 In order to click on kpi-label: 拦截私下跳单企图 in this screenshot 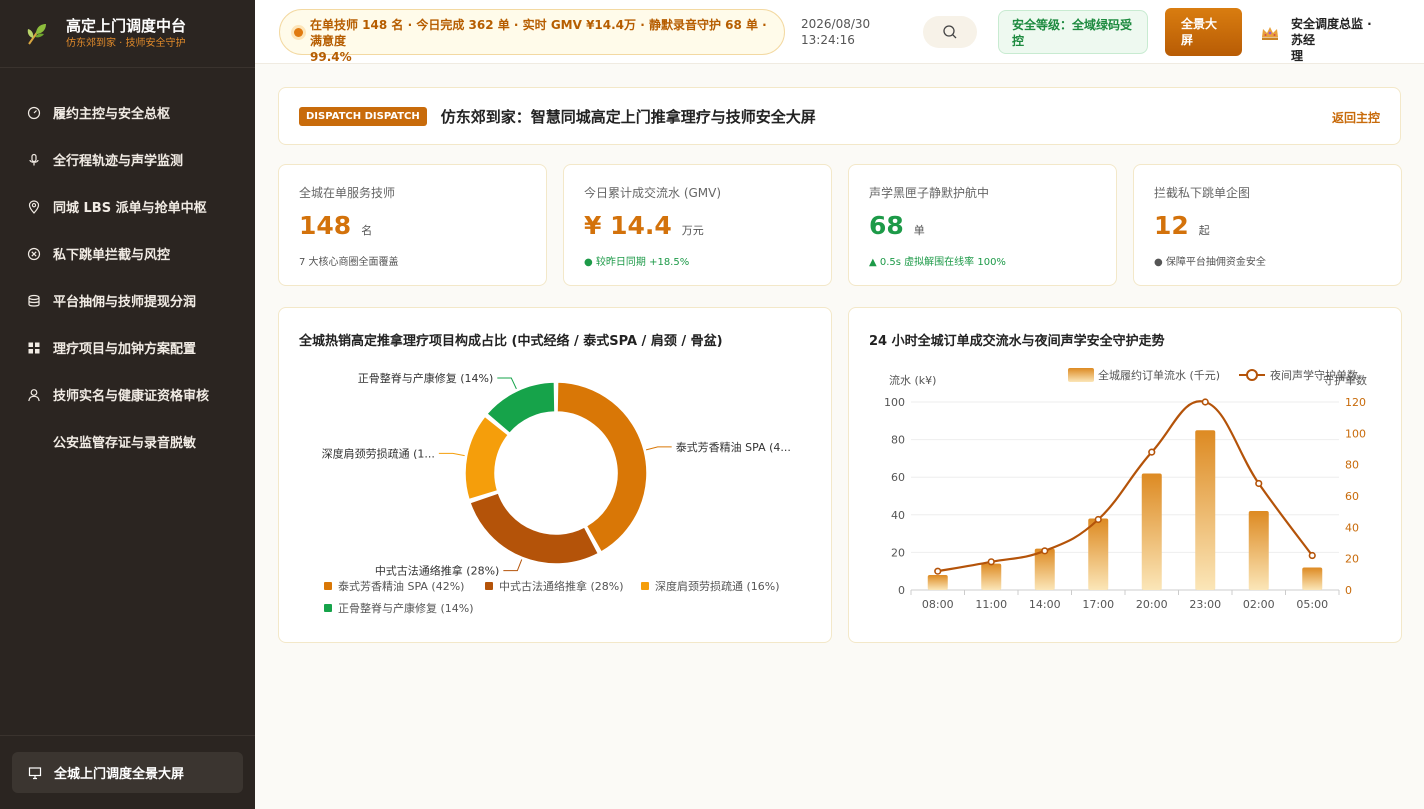, I will do `click(1202, 193)`.